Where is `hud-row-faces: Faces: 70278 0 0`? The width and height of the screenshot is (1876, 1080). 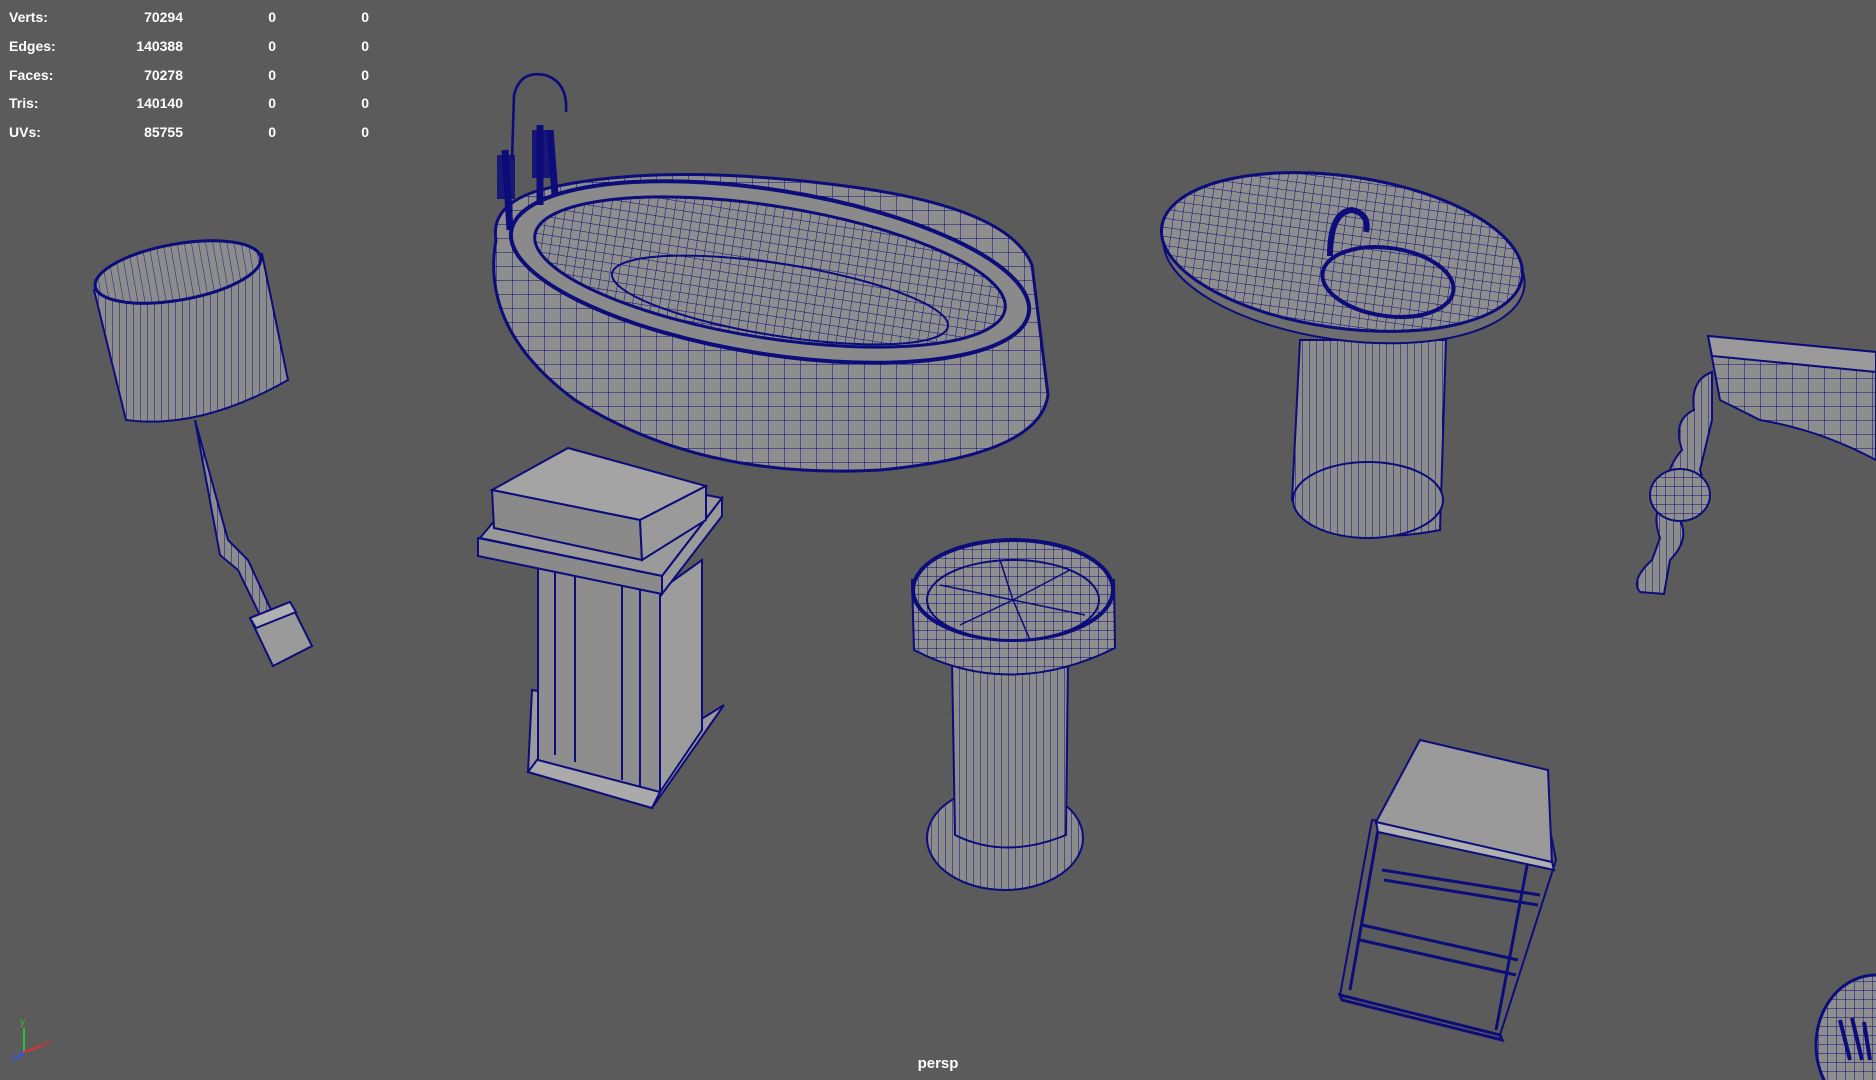 hud-row-faces: Faces: 70278 0 0 is located at coordinates (189, 74).